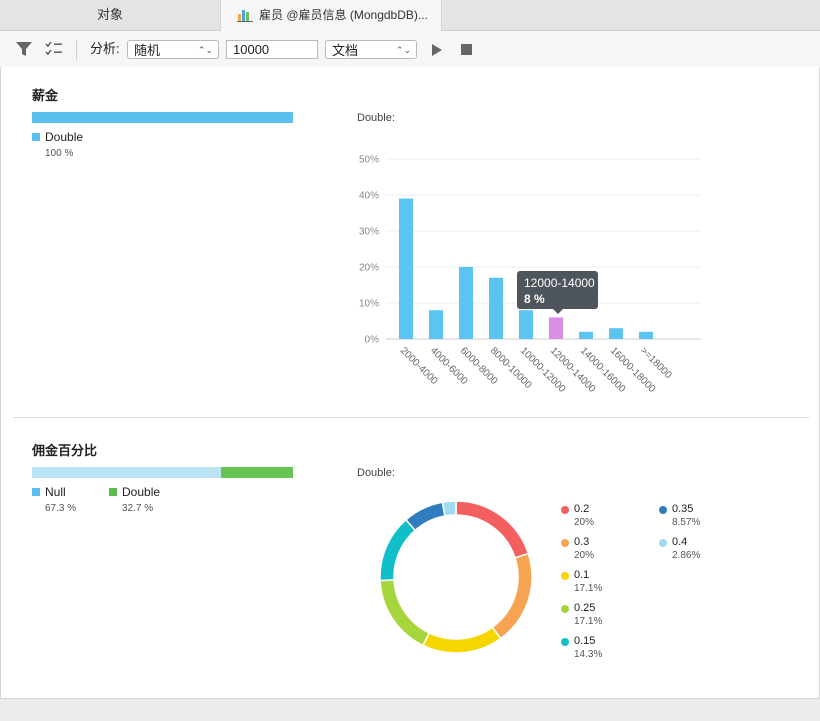  What do you see at coordinates (257, 472) in the screenshot?
I see `commission-double-bar` at bounding box center [257, 472].